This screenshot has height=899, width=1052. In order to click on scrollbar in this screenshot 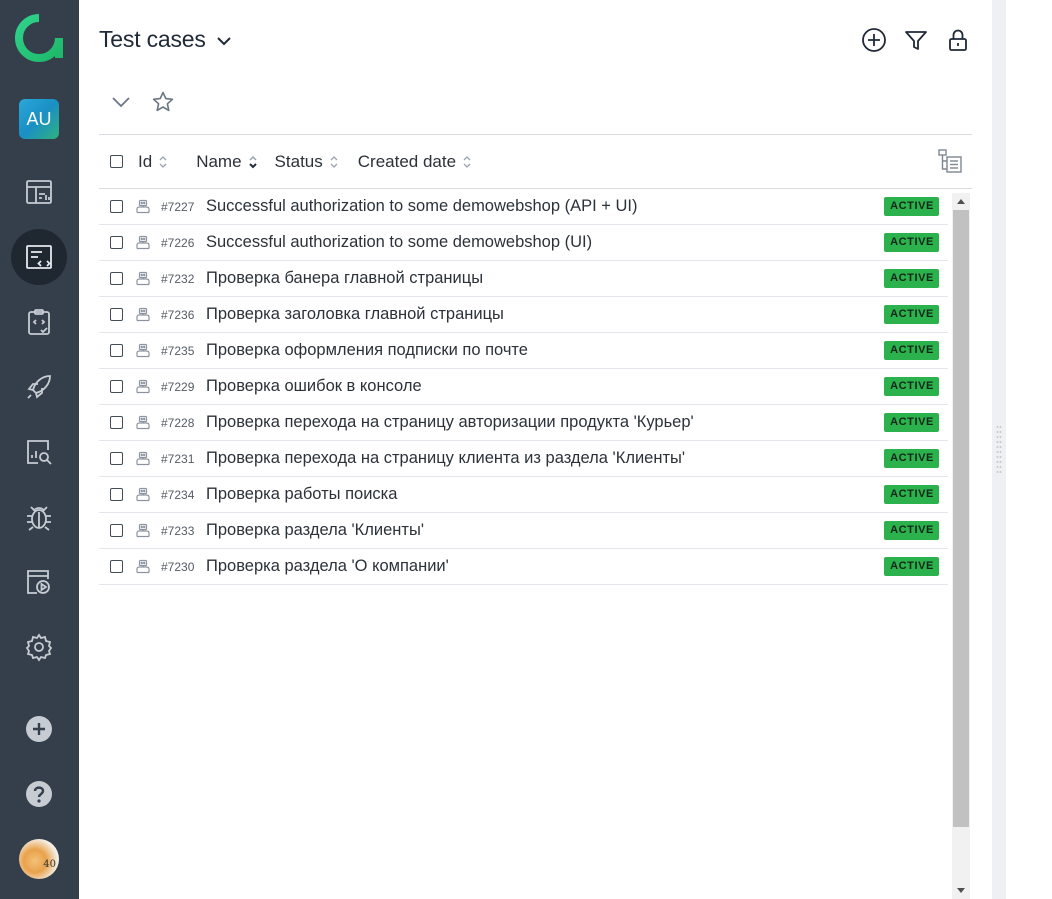, I will do `click(961, 546)`.